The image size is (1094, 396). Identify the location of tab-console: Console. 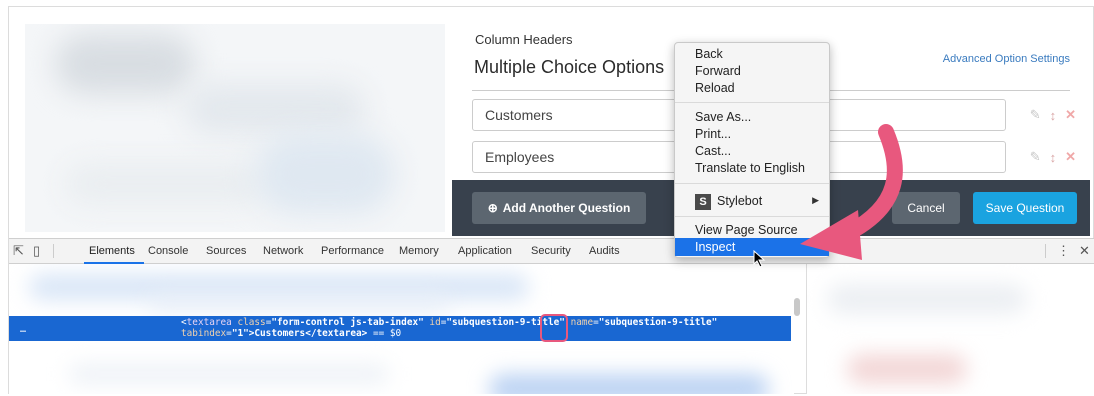
(168, 251).